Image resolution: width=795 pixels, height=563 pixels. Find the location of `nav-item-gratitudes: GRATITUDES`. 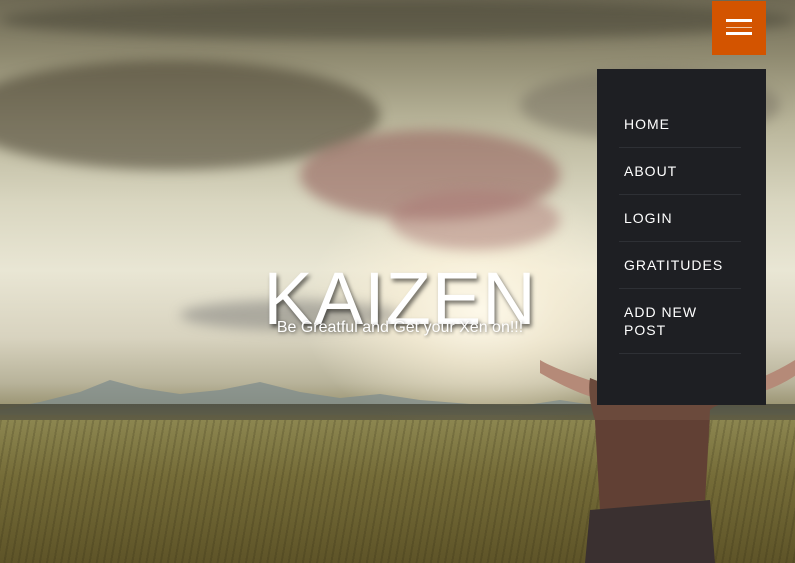

nav-item-gratitudes: GRATITUDES is located at coordinates (680, 265).